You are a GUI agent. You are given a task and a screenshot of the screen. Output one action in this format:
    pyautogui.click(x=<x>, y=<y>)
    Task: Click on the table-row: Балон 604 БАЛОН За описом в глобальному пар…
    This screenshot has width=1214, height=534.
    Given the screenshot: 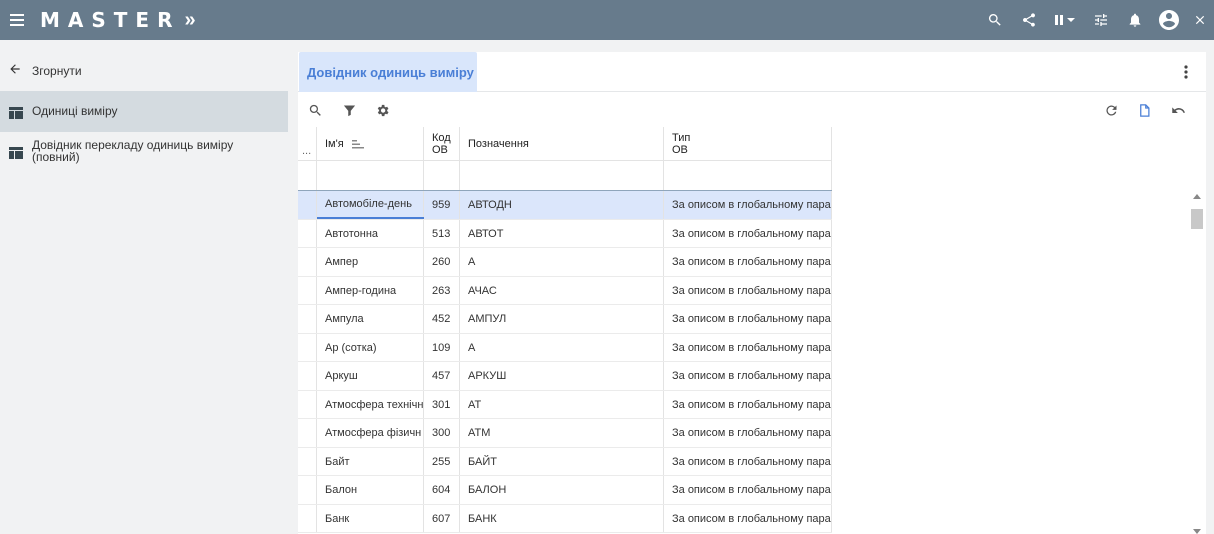 What is the action you would take?
    pyautogui.click(x=565, y=490)
    